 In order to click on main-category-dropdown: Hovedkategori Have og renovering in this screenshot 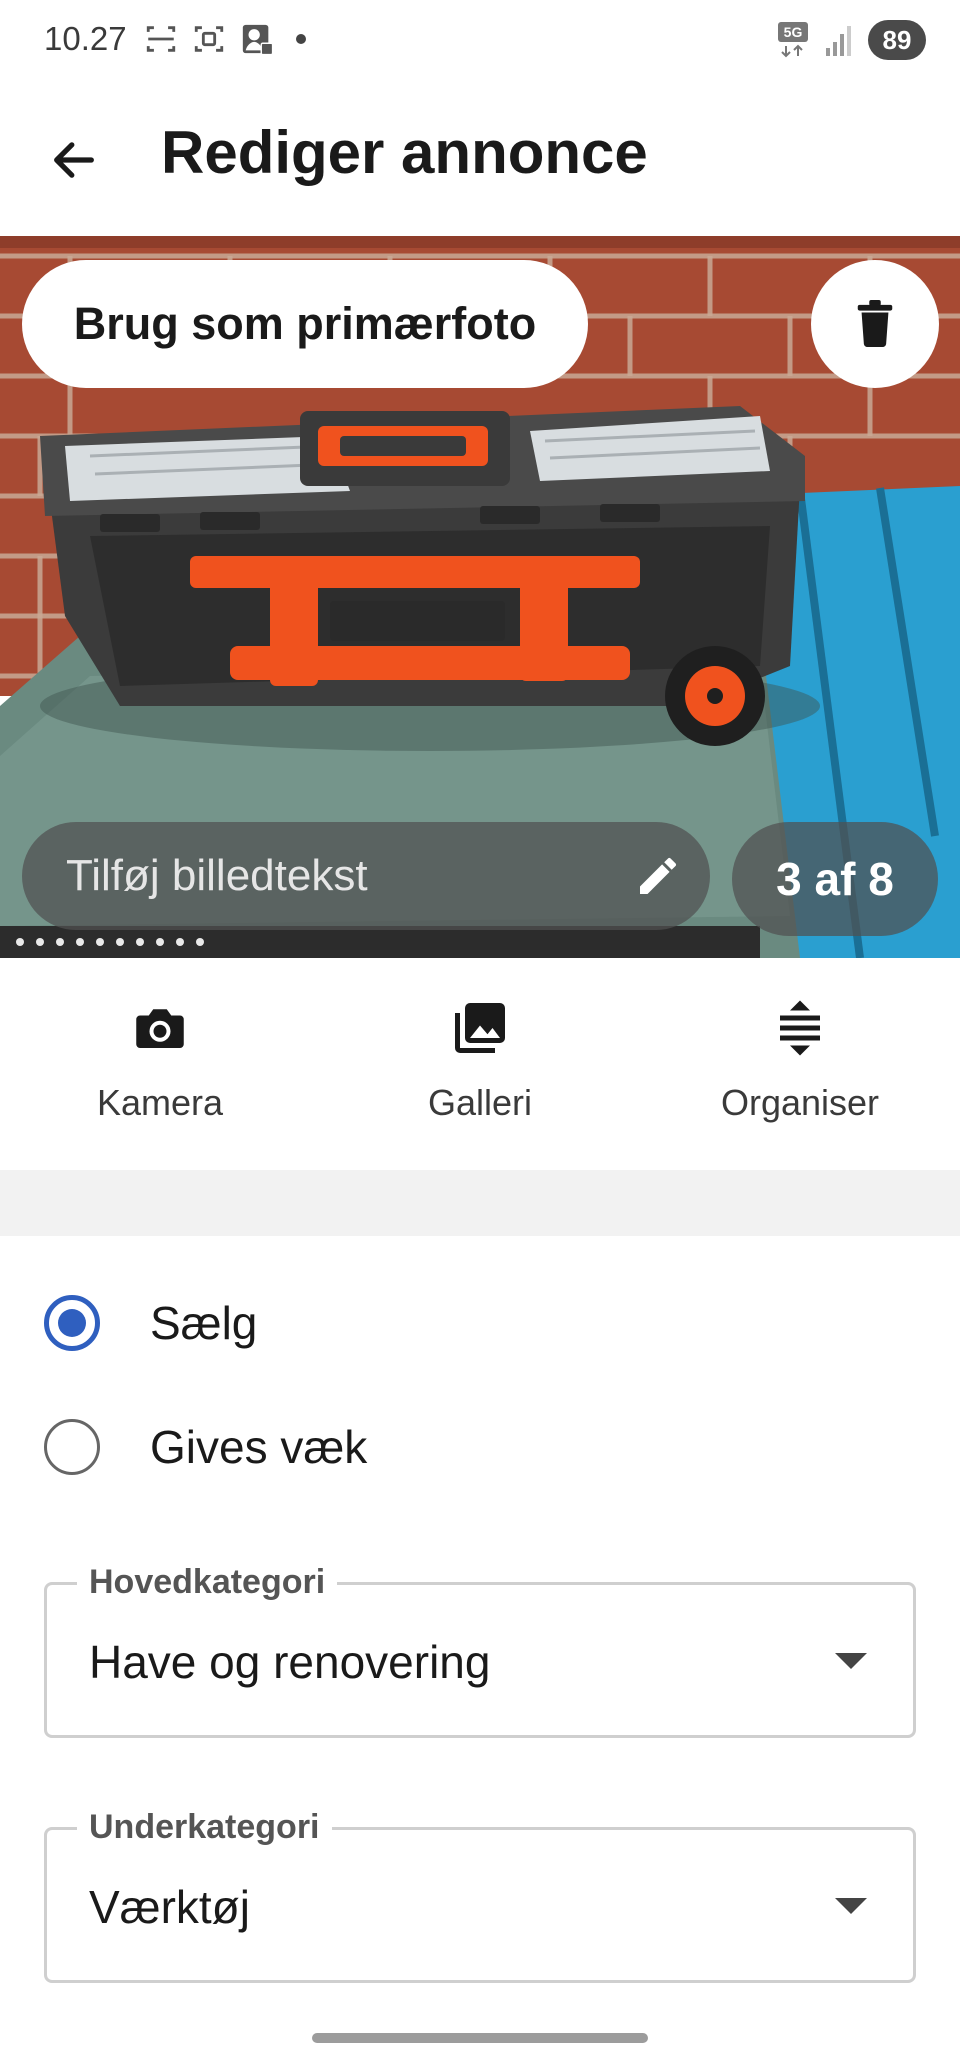, I will do `click(480, 1650)`.